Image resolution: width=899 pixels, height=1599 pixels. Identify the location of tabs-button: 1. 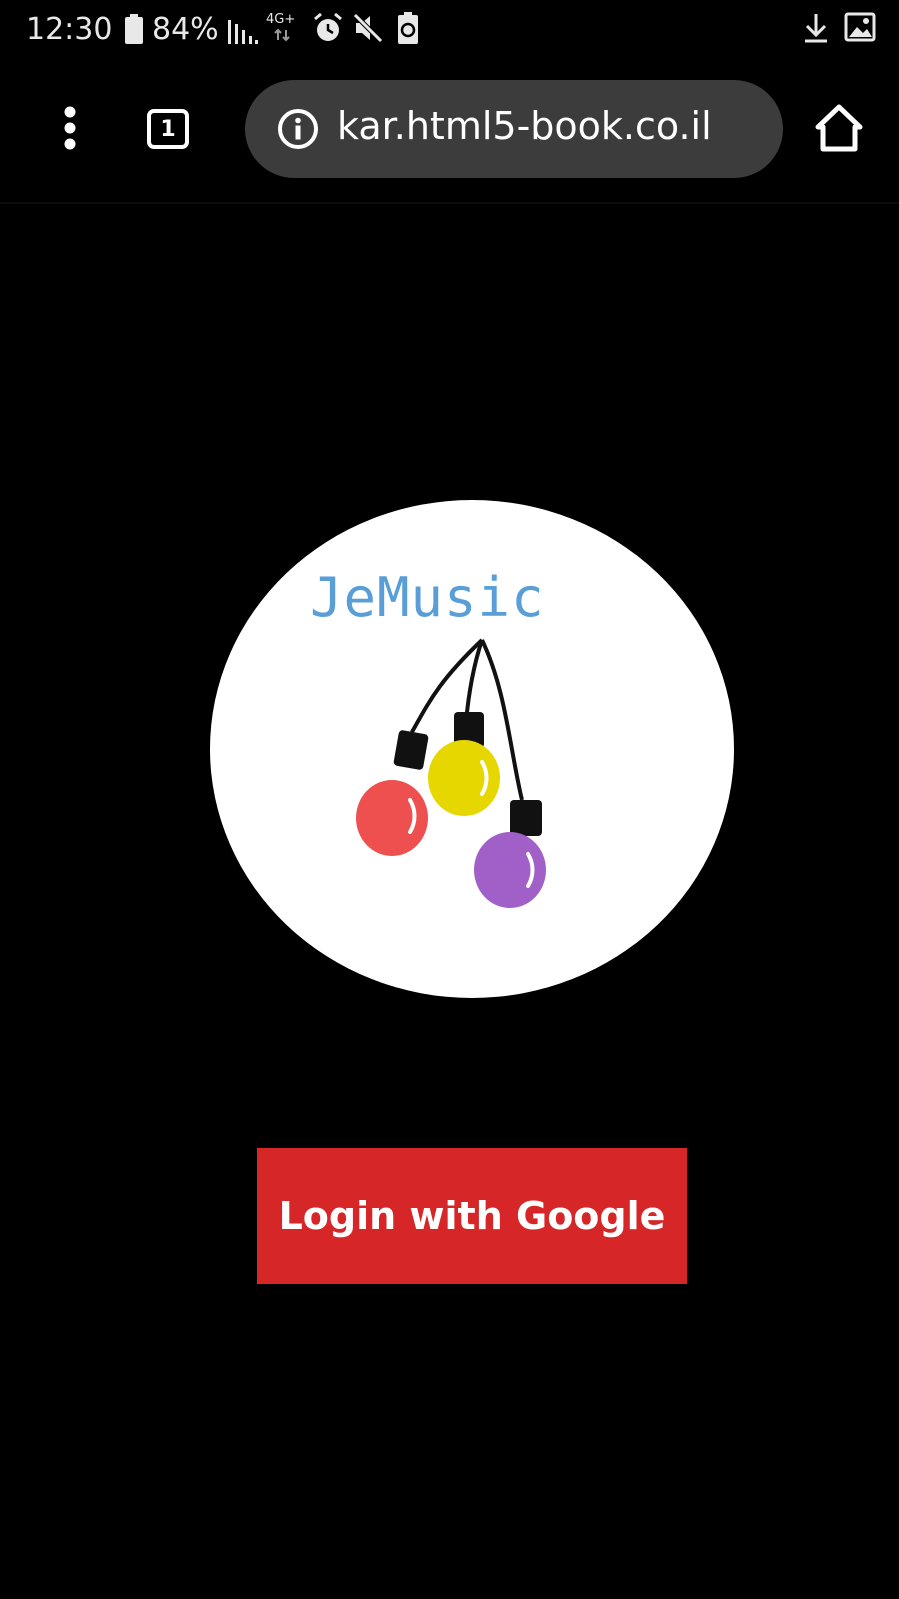
(168, 129).